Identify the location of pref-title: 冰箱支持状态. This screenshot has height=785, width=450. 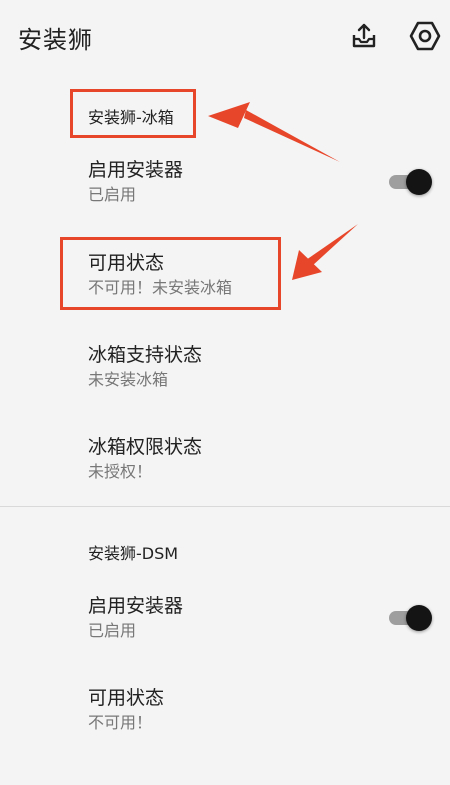
(145, 355).